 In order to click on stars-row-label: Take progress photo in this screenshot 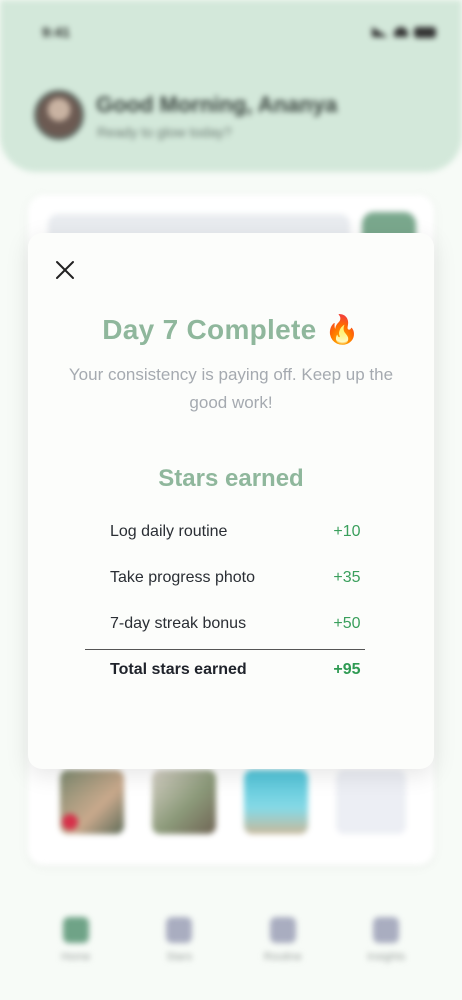, I will do `click(182, 577)`.